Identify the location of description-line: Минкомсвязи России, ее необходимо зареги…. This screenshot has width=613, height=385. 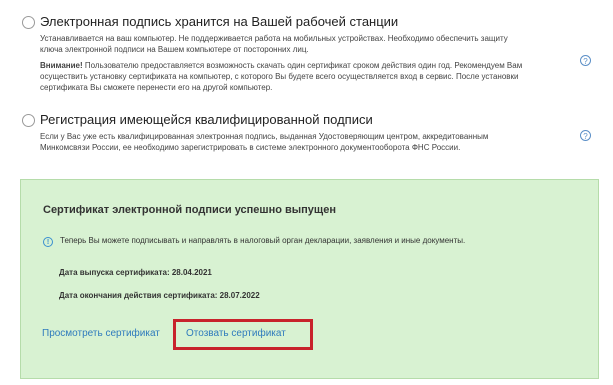
(250, 147).